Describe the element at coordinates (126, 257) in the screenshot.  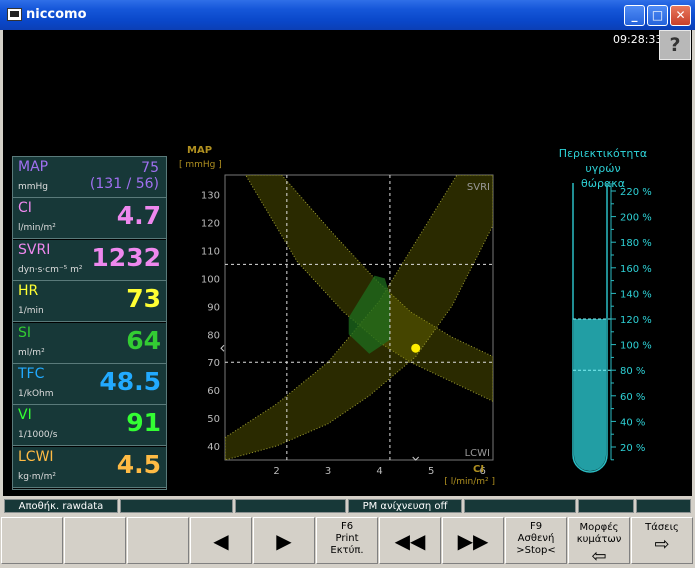
I see `param-value: 1232` at that location.